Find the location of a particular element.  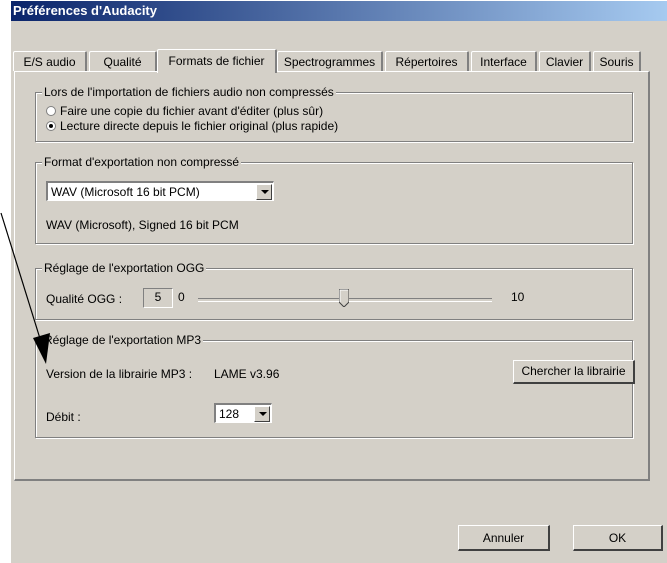

ogg-quality-label: Qualité OGG : is located at coordinates (84, 299).